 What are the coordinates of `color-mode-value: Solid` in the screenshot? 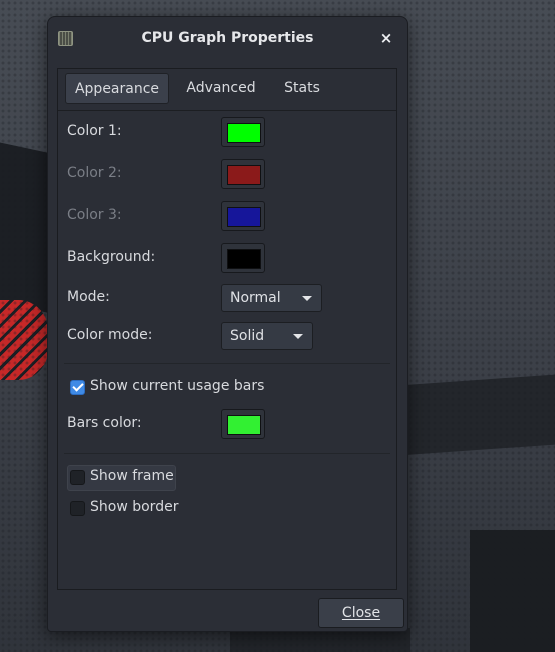 It's located at (247, 336).